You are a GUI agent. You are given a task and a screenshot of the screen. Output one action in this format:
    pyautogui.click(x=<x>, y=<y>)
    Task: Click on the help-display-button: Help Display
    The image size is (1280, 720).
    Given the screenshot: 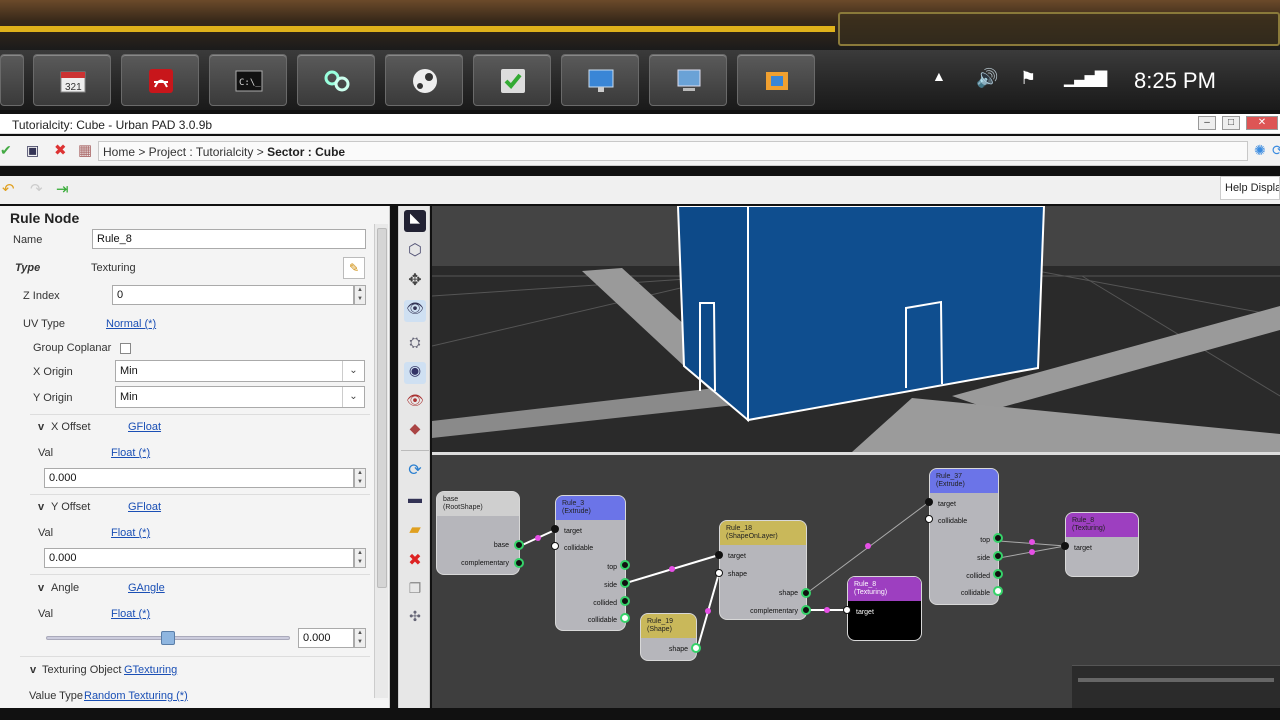 What is the action you would take?
    pyautogui.click(x=1250, y=188)
    